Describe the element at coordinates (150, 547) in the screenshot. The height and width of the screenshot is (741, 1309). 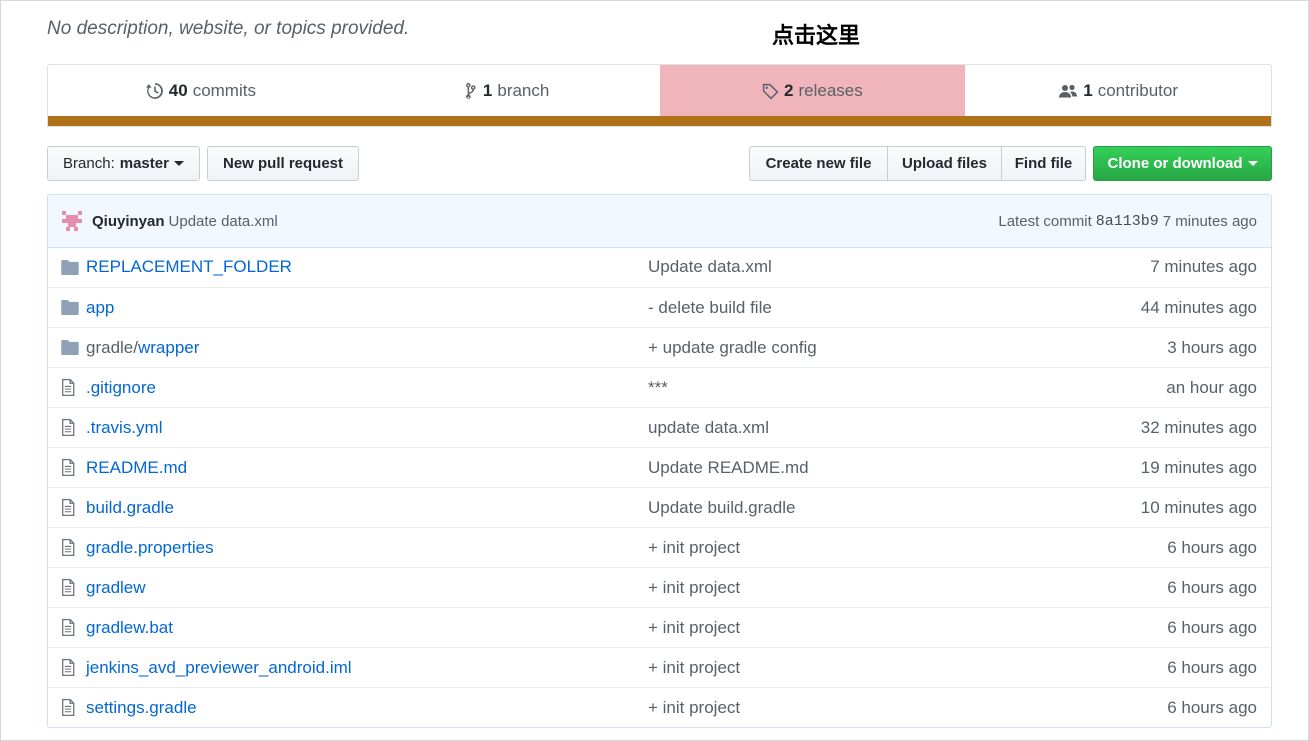
I see `file-name: gradle.properties` at that location.